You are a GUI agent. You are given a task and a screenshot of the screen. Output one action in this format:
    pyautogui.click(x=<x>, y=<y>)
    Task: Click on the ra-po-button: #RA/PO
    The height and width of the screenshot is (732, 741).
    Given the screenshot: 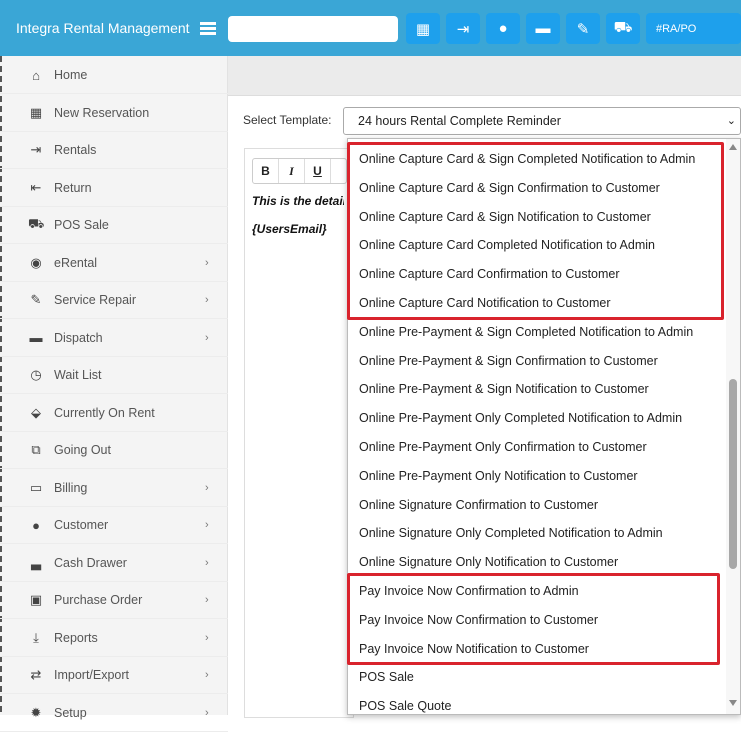 What is the action you would take?
    pyautogui.click(x=693, y=28)
    